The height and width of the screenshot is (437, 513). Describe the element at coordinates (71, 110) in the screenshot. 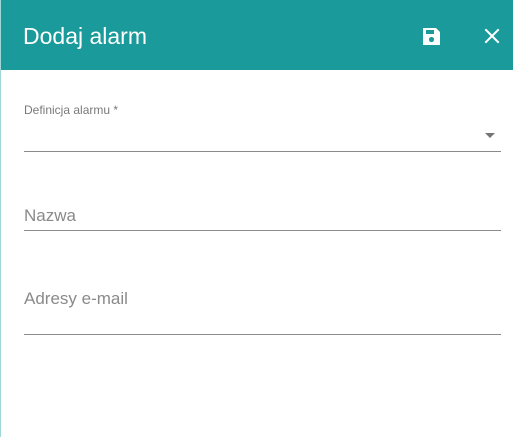

I see `alarm-definition-label: Definicja alarmu *` at that location.